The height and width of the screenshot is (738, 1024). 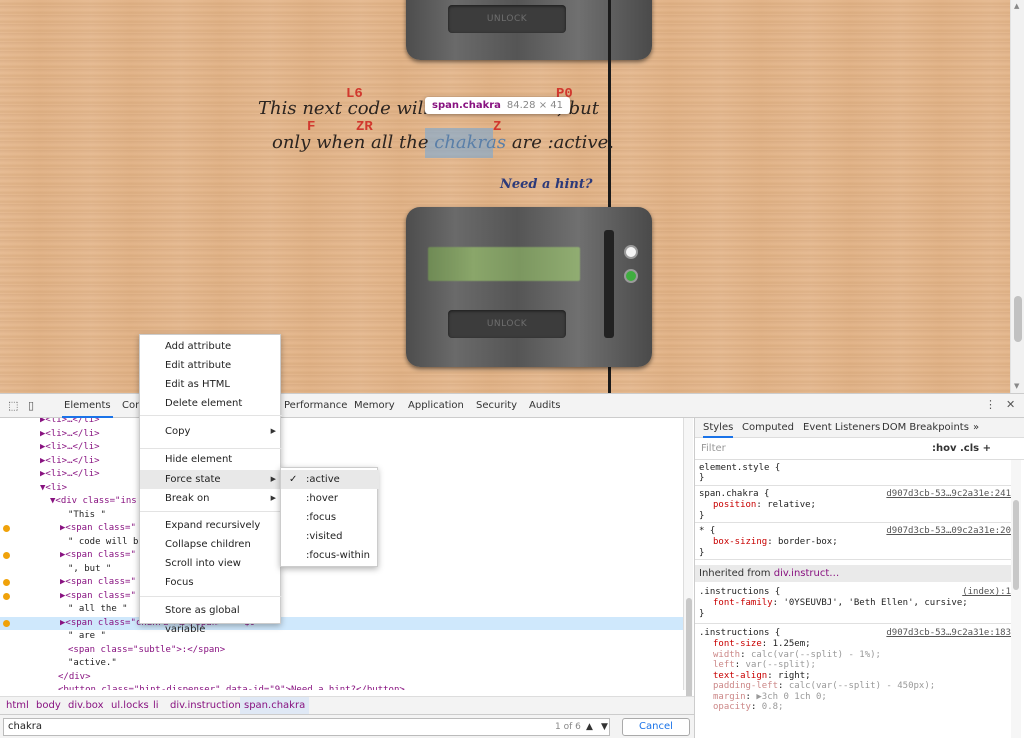 What do you see at coordinates (13, 405) in the screenshot?
I see `inspect-element-icon: ⬚` at bounding box center [13, 405].